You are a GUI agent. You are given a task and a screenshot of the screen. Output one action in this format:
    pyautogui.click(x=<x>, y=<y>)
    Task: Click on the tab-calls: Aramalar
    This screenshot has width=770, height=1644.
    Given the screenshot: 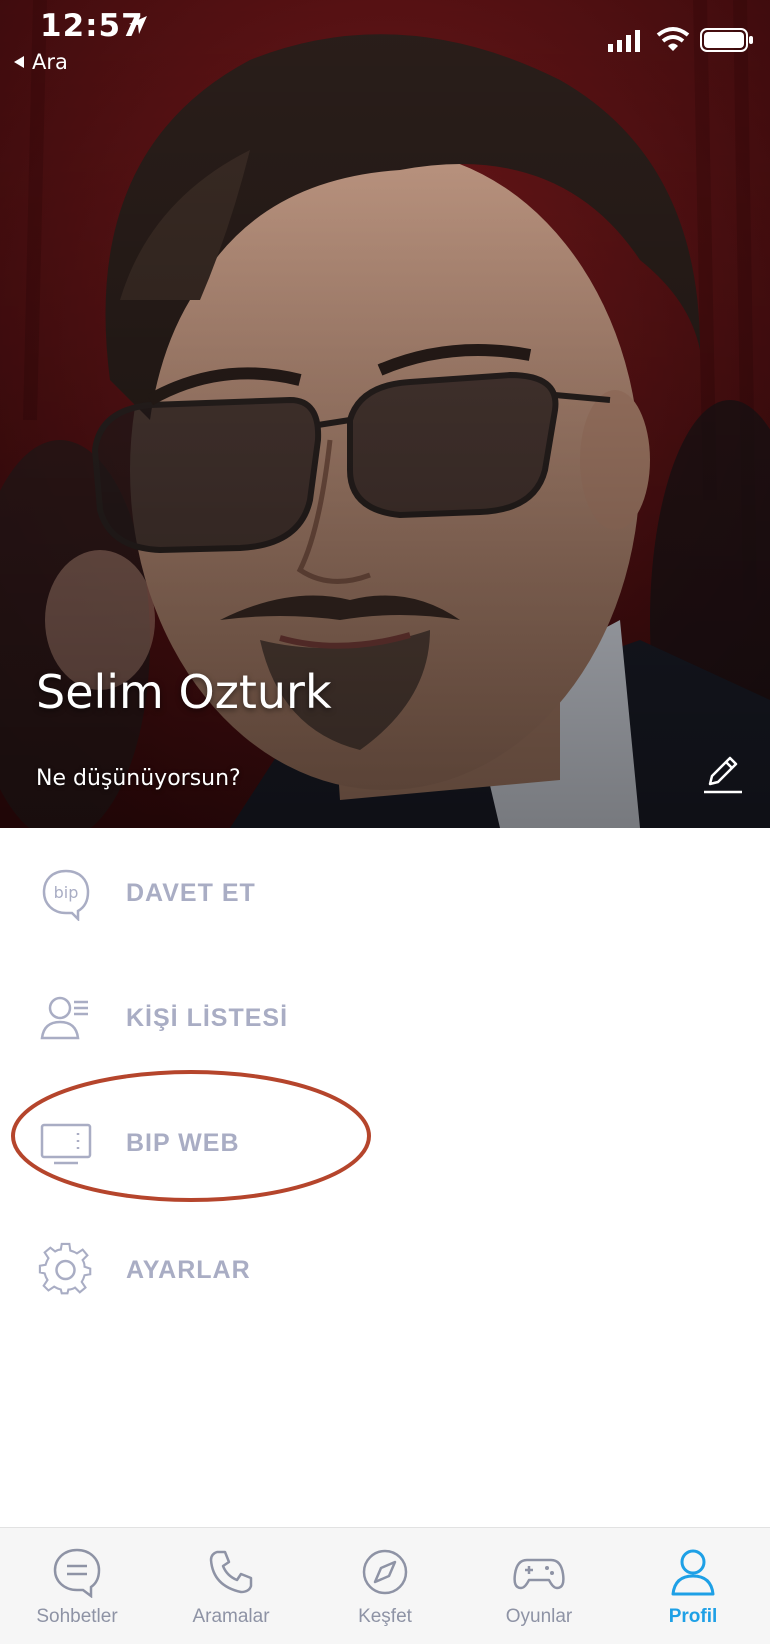 What is the action you would take?
    pyautogui.click(x=231, y=1586)
    